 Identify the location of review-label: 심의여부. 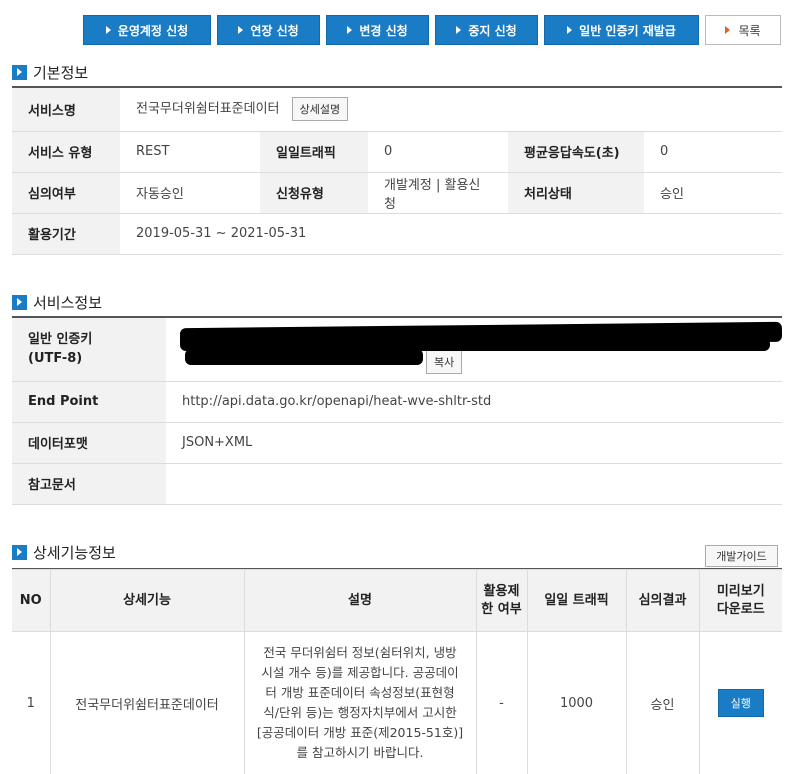
(66, 193).